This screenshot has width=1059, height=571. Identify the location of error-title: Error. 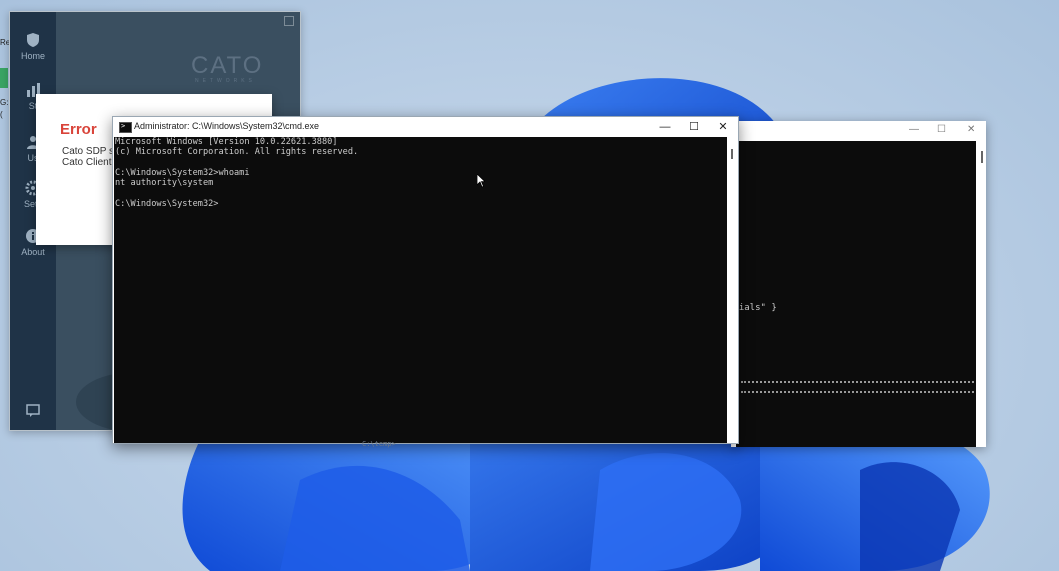
(78, 129).